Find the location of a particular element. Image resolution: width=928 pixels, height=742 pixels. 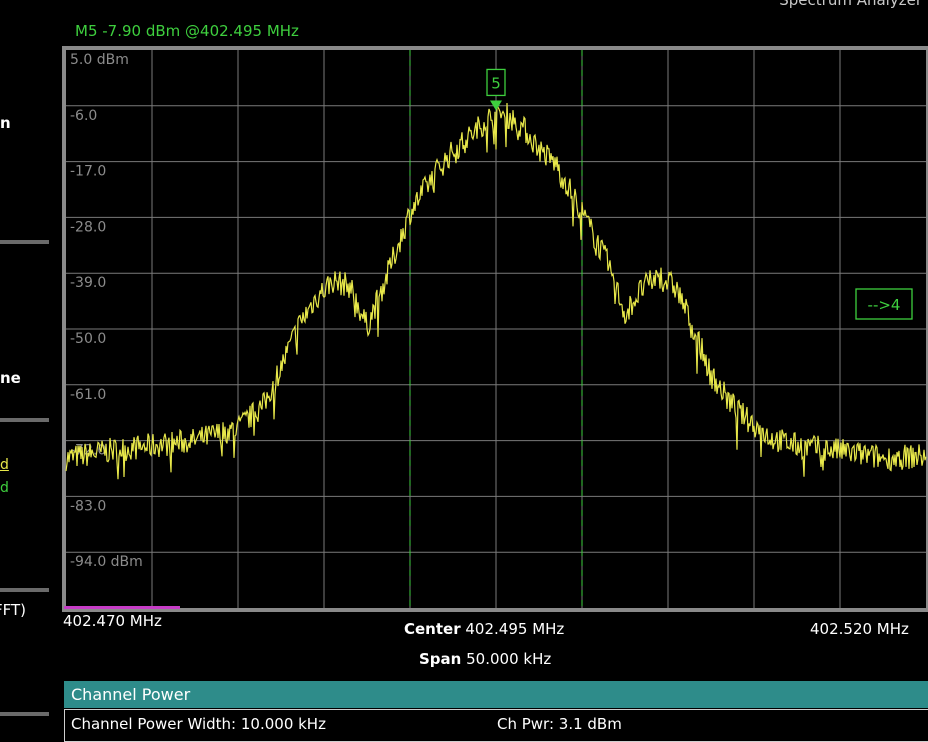

y-tick-label: -6.0 is located at coordinates (83, 116).